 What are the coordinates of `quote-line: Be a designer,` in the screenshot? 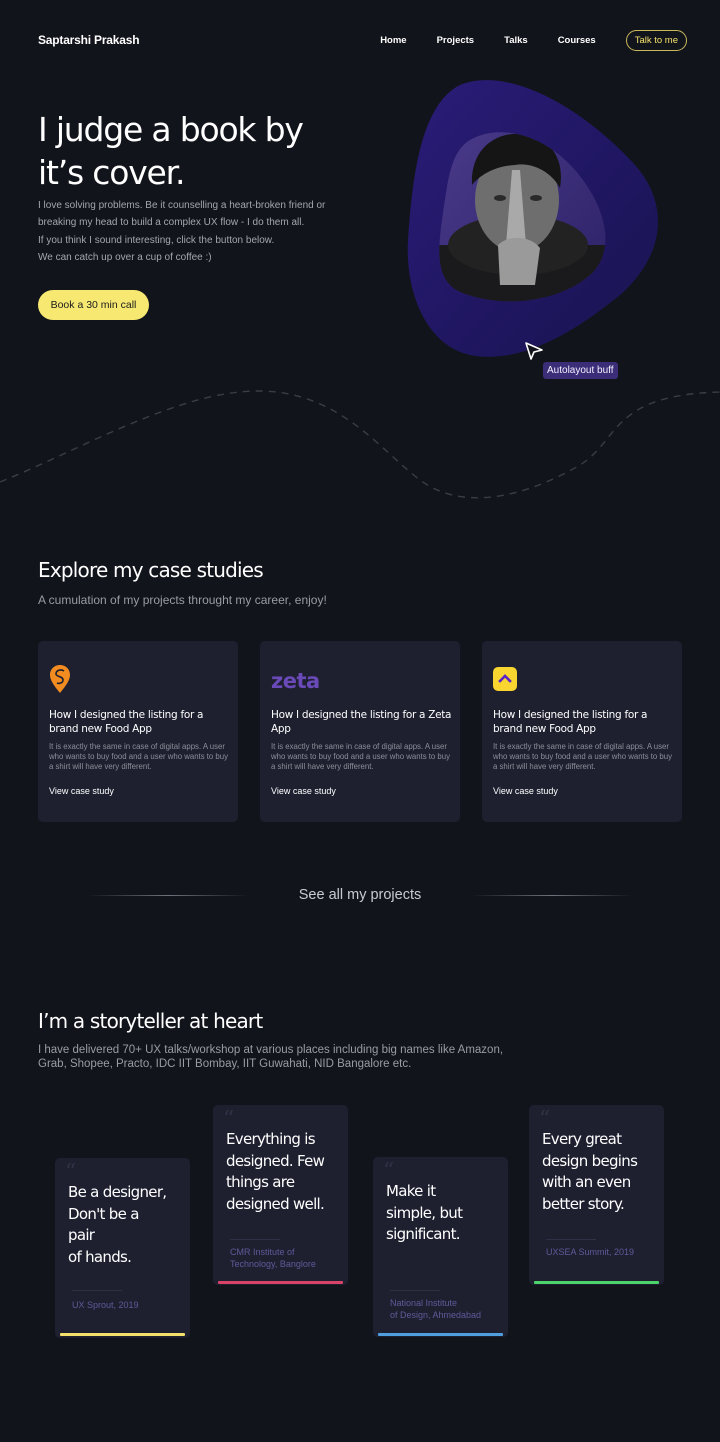 It's located at (117, 1192).